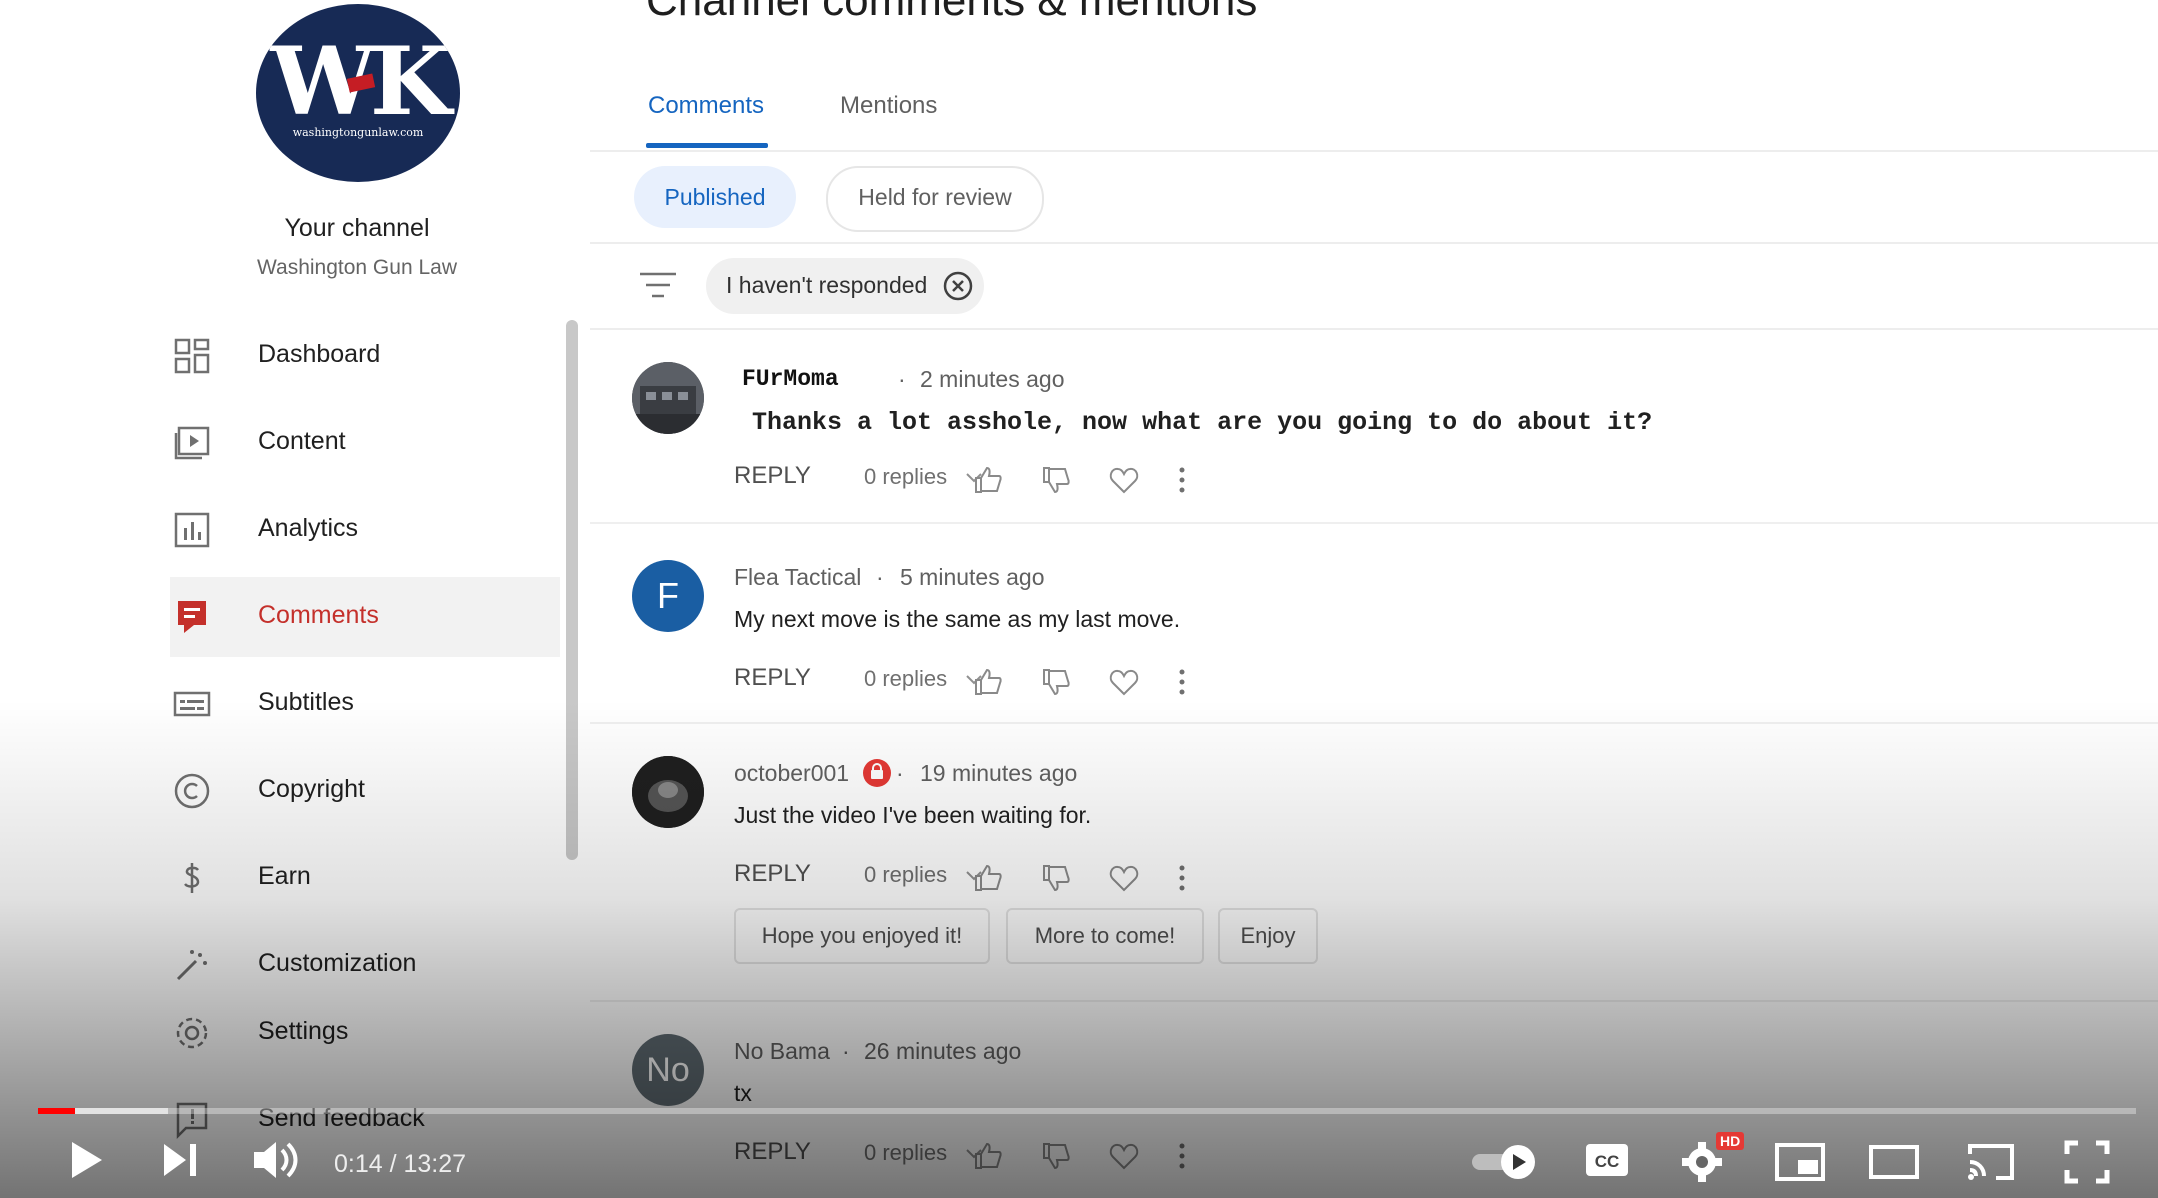 The image size is (2158, 1198). I want to click on sidebar-item-subtitles: Subtitles, so click(365, 704).